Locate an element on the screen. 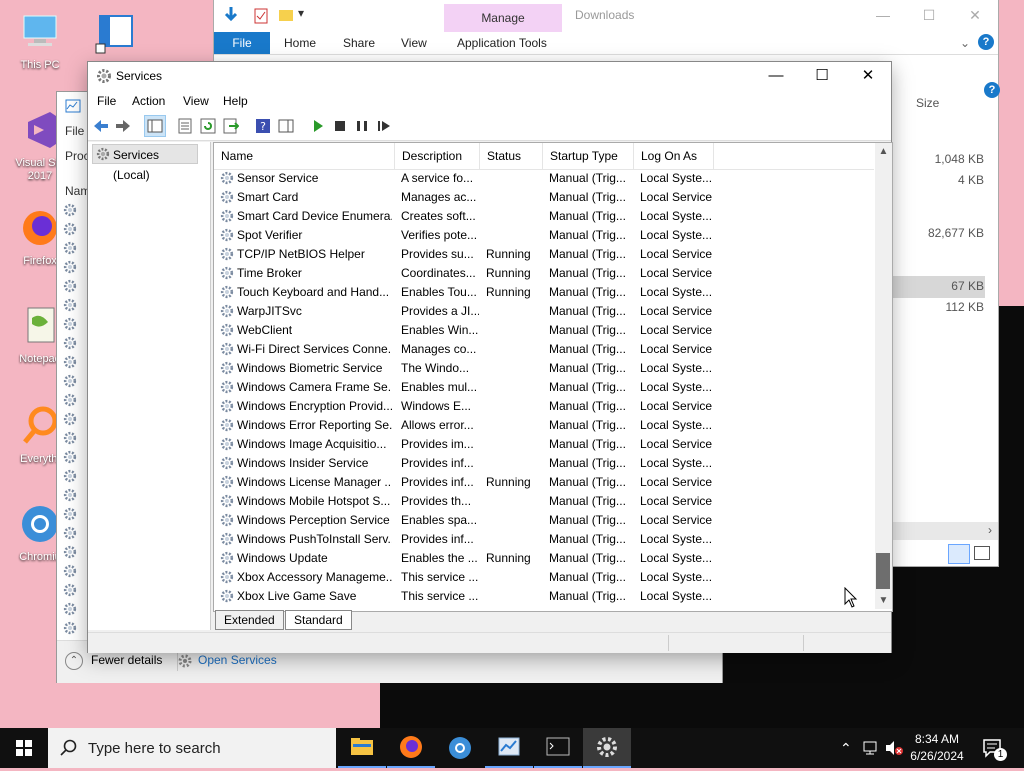  menu-view: View is located at coordinates (196, 101).